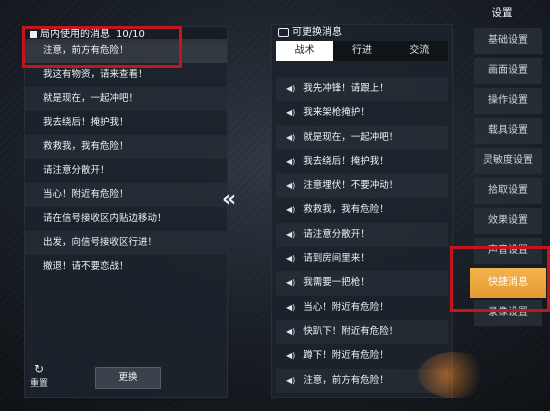 This screenshot has height=411, width=550. What do you see at coordinates (39, 369) in the screenshot?
I see `refresh-icon: ↻` at bounding box center [39, 369].